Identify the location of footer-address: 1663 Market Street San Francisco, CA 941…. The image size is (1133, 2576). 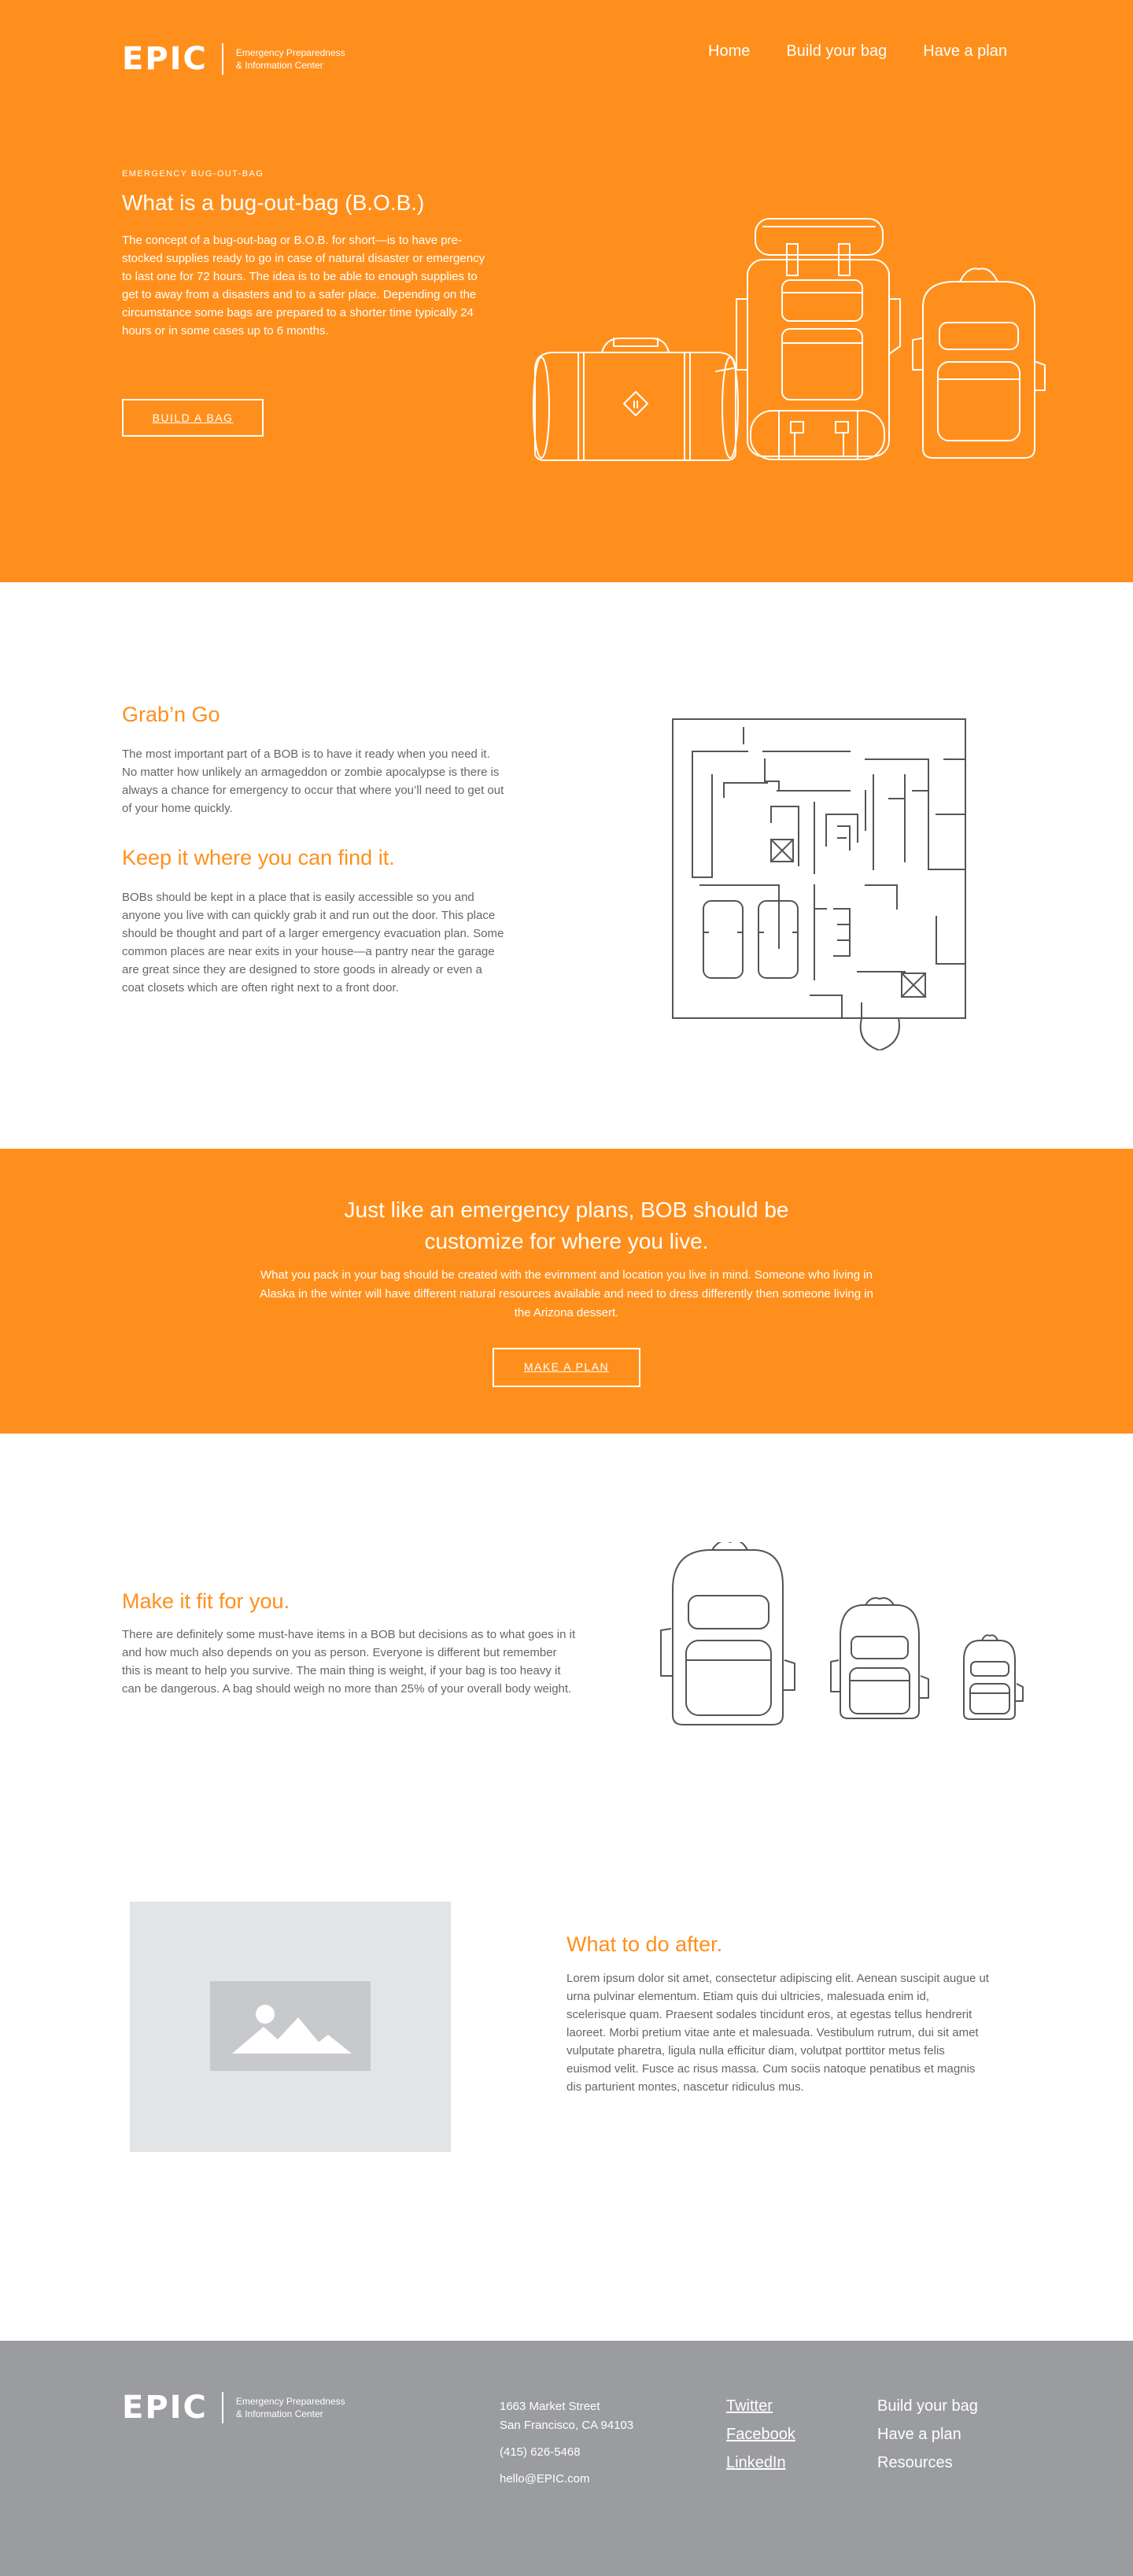
(566, 2416).